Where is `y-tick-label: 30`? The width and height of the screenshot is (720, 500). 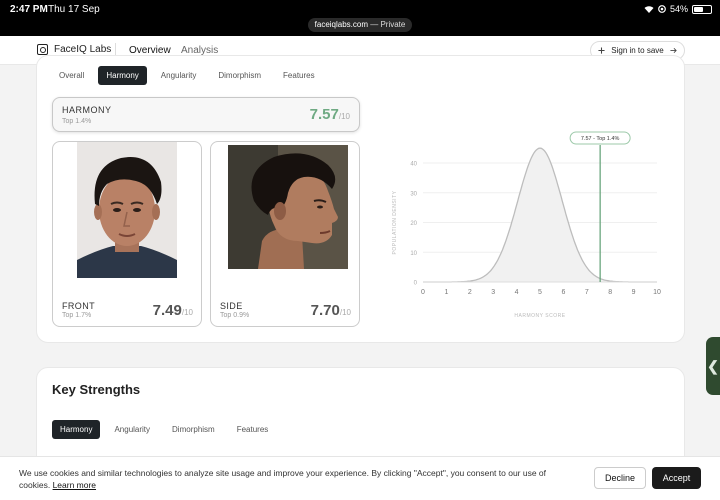 y-tick-label: 30 is located at coordinates (413, 194).